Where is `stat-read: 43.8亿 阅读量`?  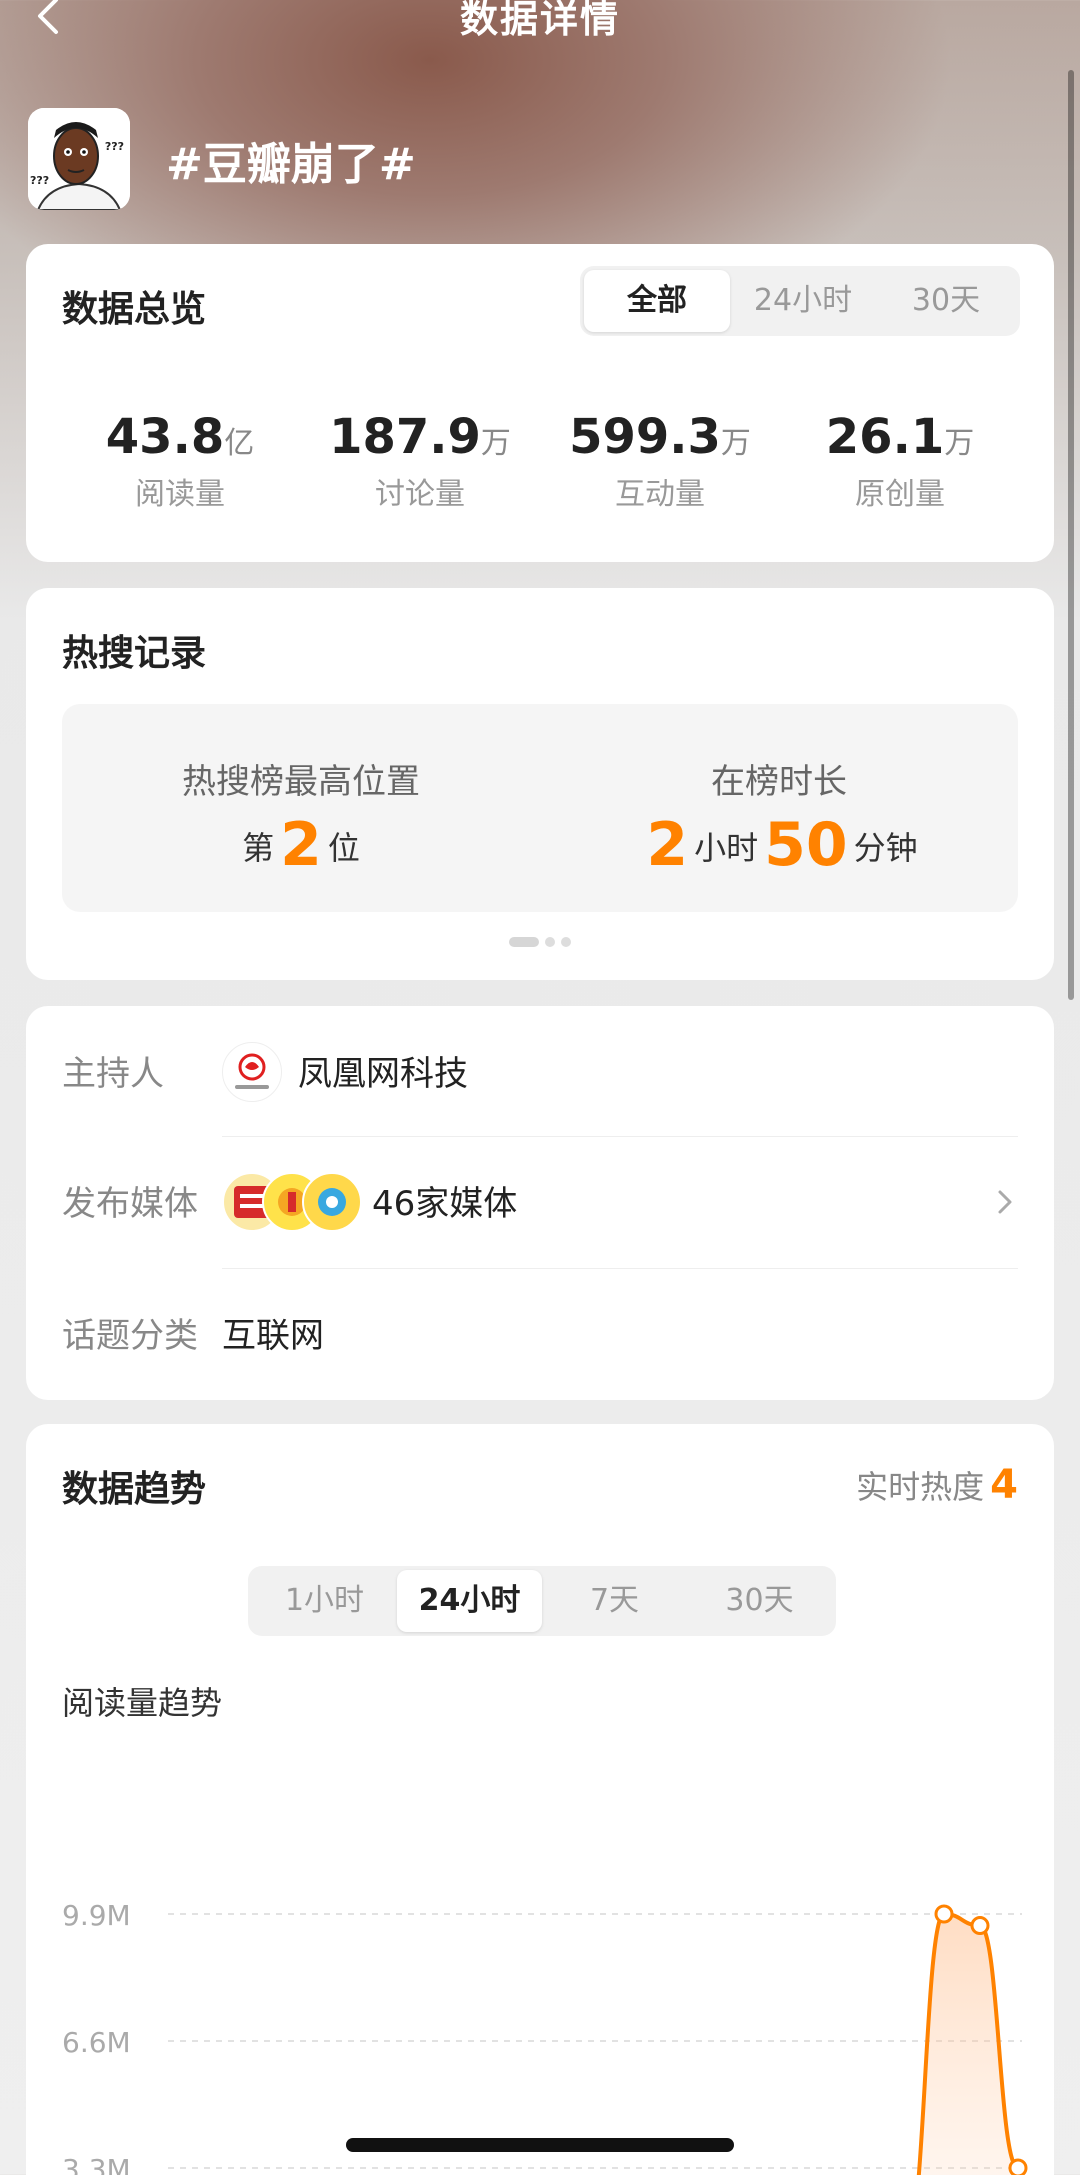
stat-read: 43.8亿 阅读量 is located at coordinates (180, 461).